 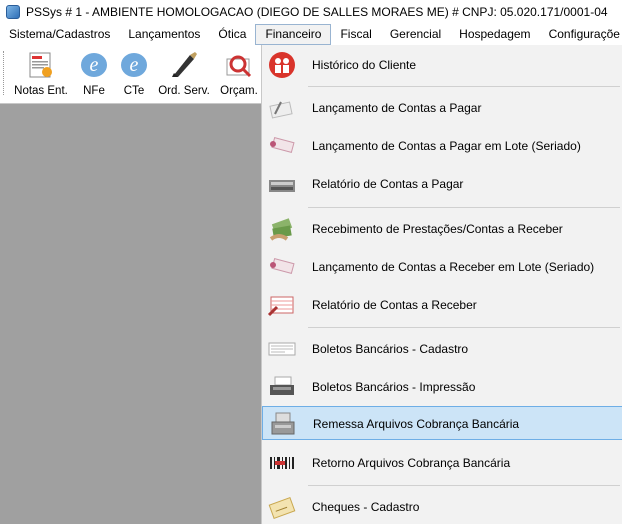 I want to click on menu-item-label: Histórico do Cliente, so click(x=364, y=65).